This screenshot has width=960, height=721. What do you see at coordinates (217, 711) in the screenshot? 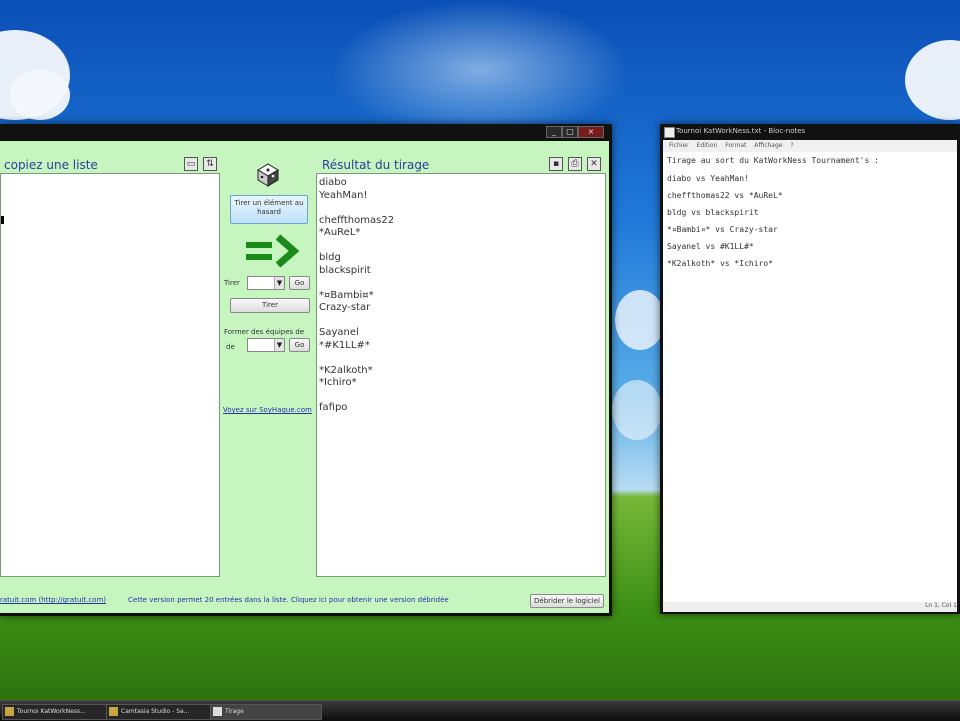
I see `app-icon` at bounding box center [217, 711].